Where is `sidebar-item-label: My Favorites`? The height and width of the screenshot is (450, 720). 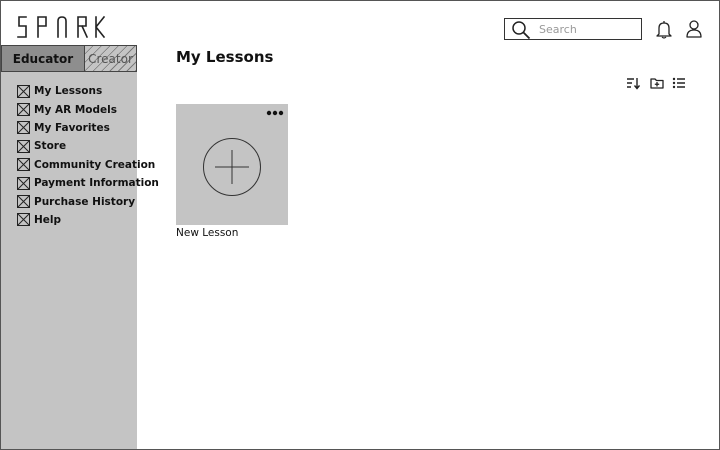
sidebar-item-label: My Favorites is located at coordinates (72, 127).